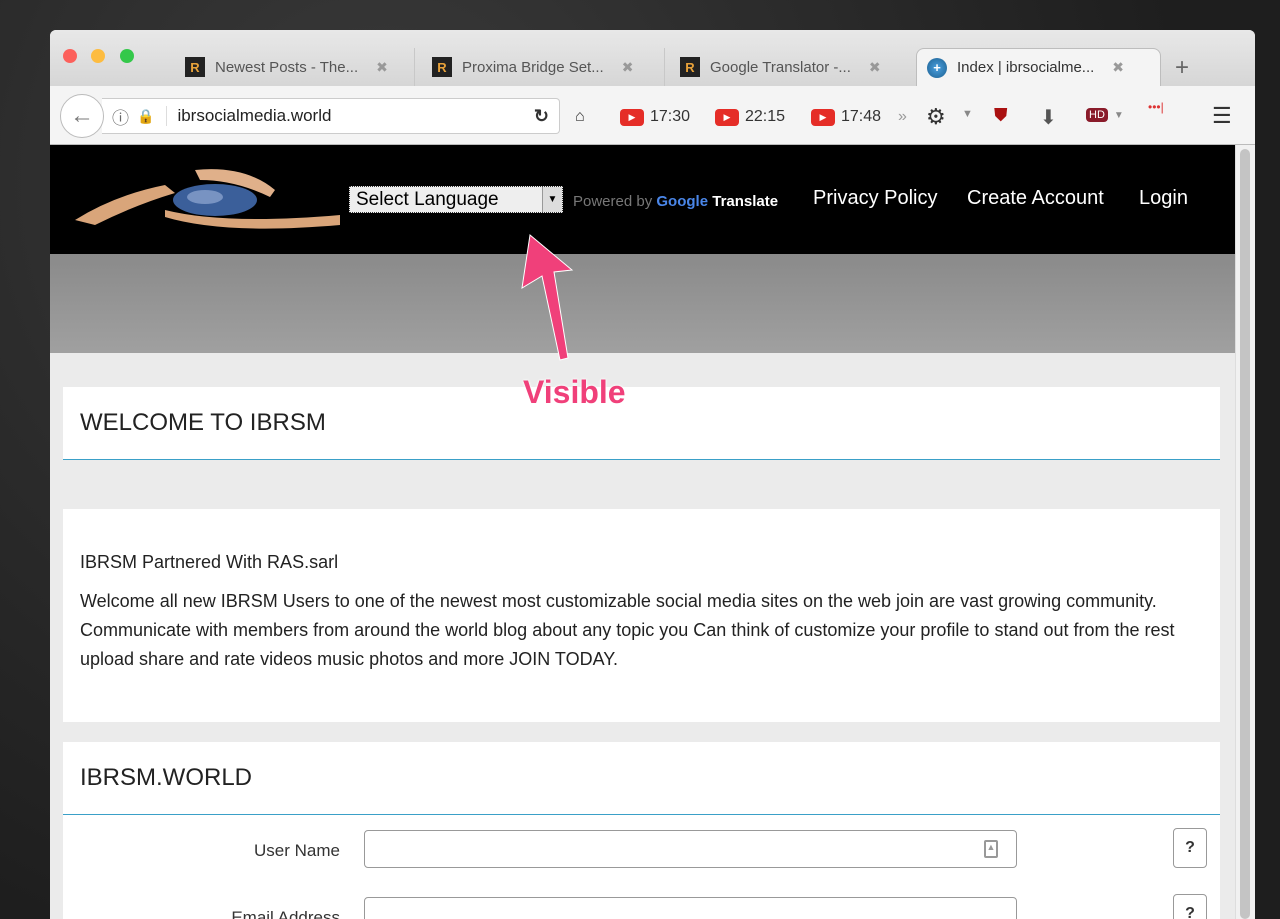  Describe the element at coordinates (127, 56) in the screenshot. I see `zoom-window-button` at that location.